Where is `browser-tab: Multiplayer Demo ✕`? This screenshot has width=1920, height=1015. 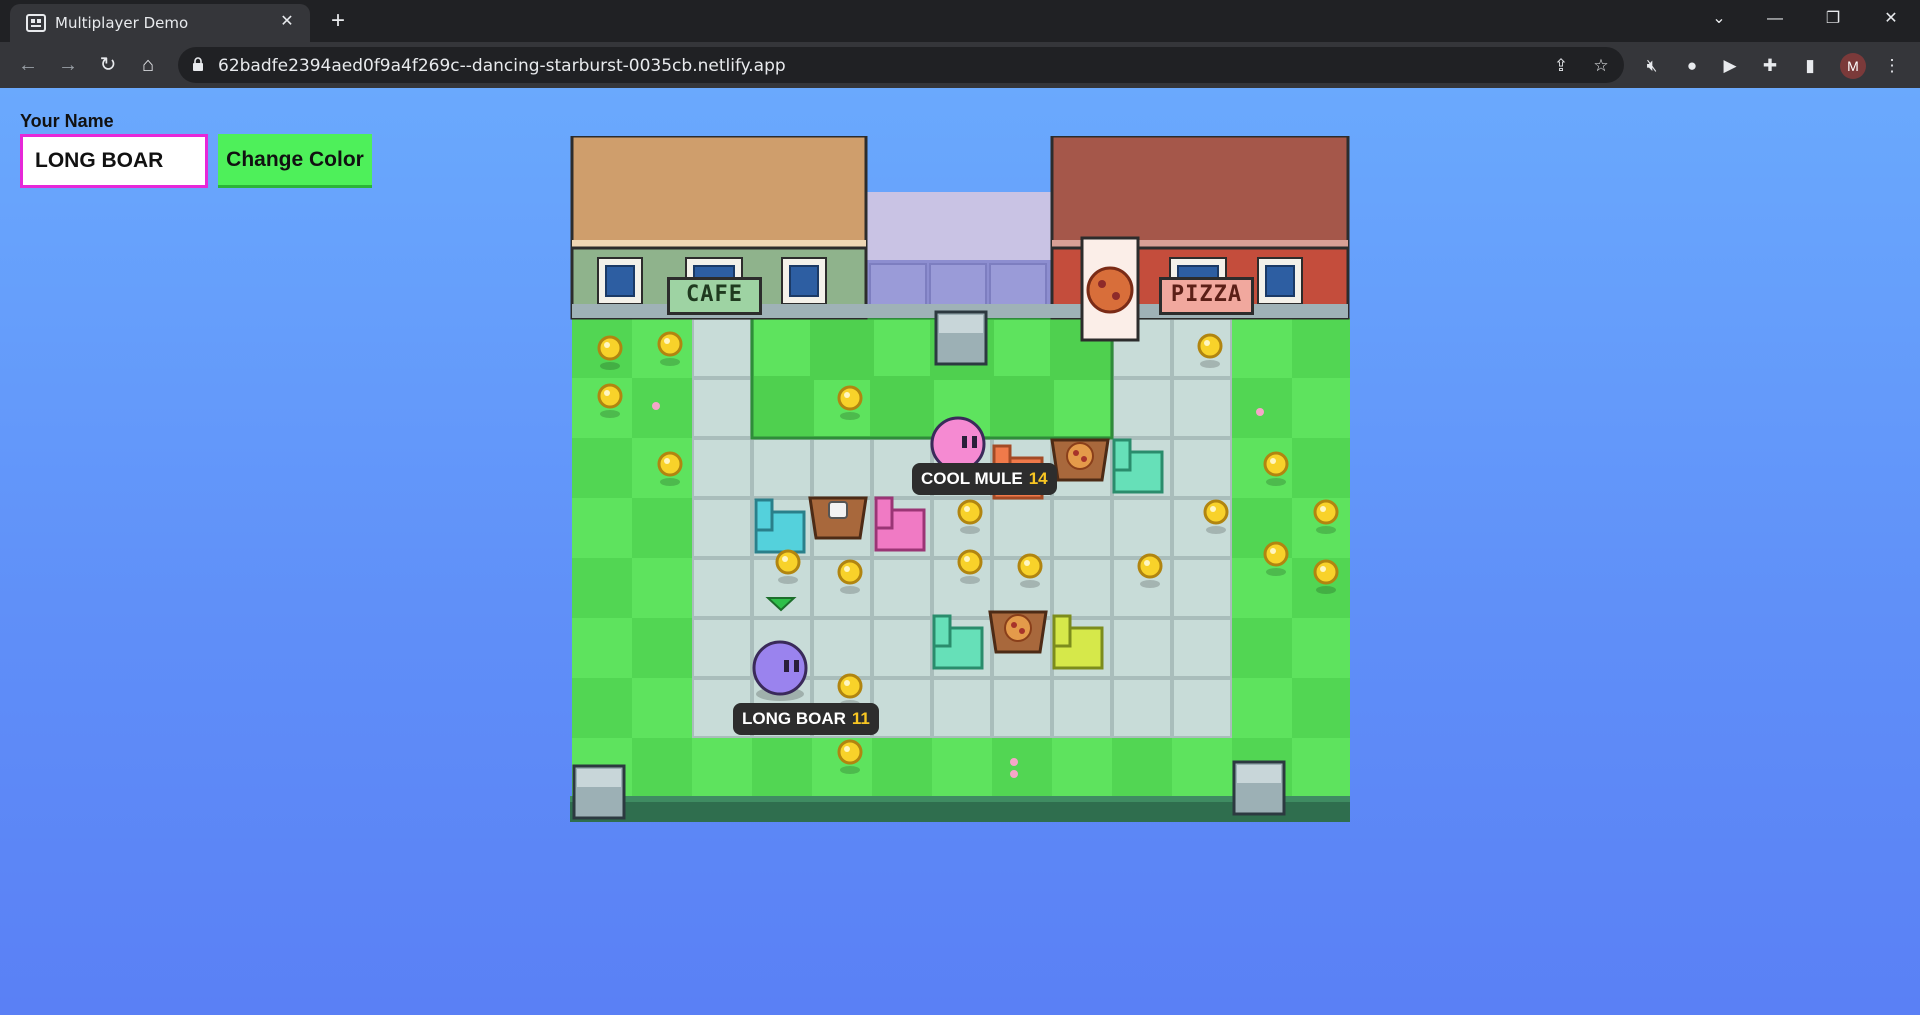 browser-tab: Multiplayer Demo ✕ is located at coordinates (160, 23).